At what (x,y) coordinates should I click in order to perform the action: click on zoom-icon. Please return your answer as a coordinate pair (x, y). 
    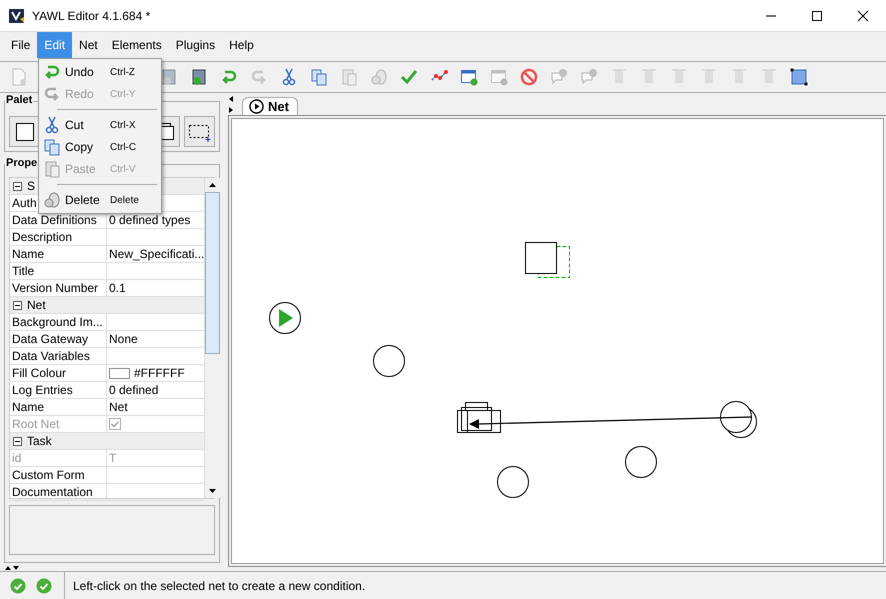
    Looking at the image, I should click on (799, 77).